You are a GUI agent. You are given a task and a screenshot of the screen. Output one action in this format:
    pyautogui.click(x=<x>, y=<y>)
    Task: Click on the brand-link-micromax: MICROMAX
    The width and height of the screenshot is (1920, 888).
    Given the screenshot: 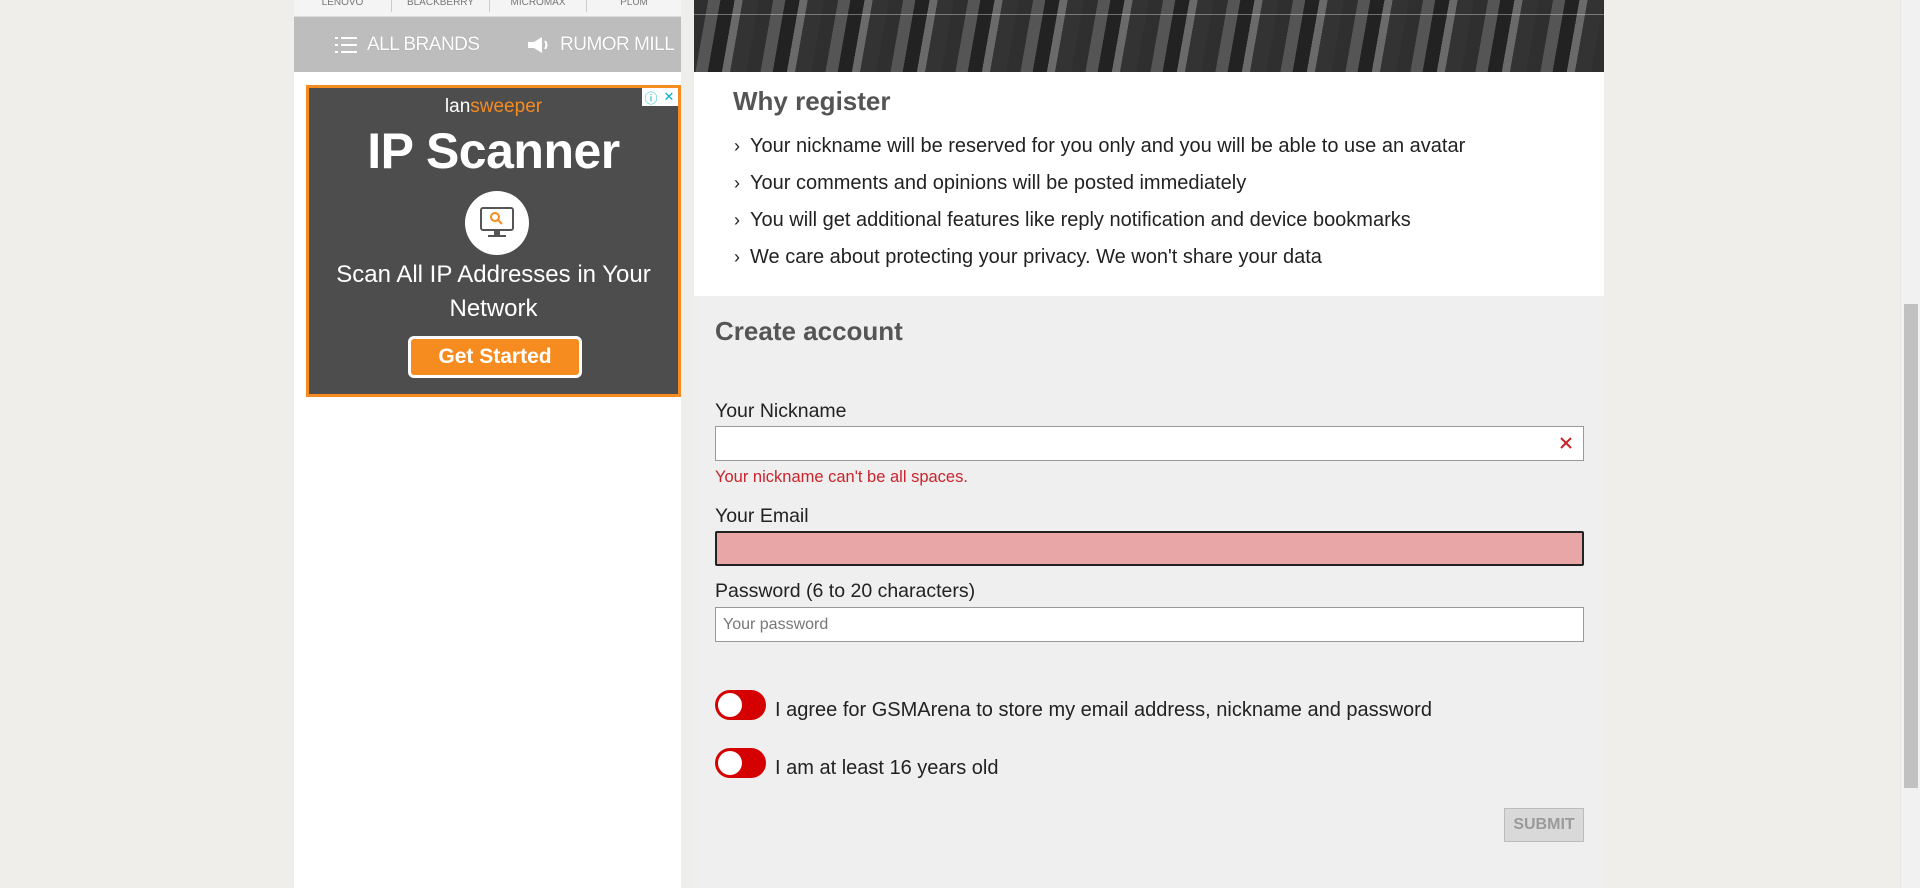 What is the action you would take?
    pyautogui.click(x=538, y=6)
    